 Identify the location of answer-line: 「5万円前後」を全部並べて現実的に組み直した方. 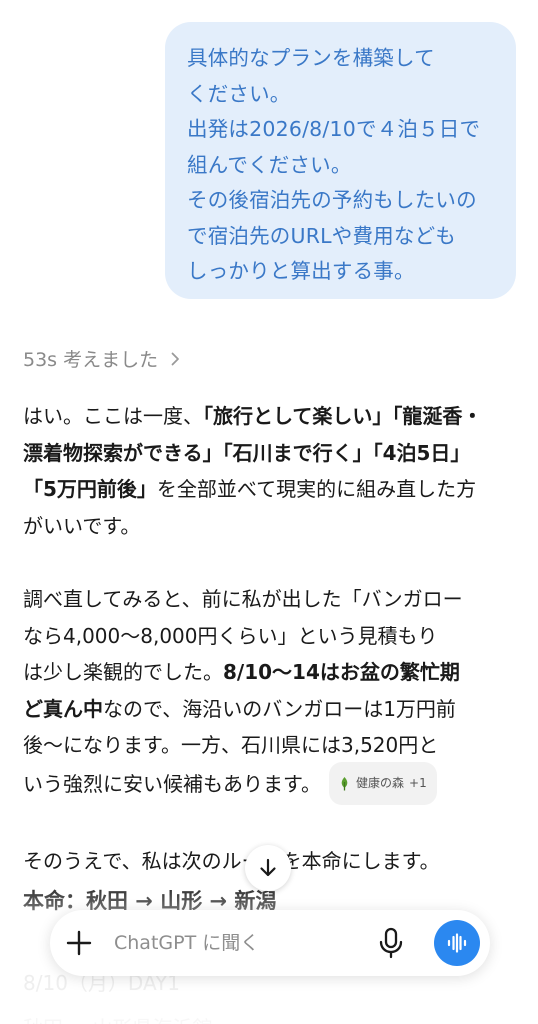
(273, 489).